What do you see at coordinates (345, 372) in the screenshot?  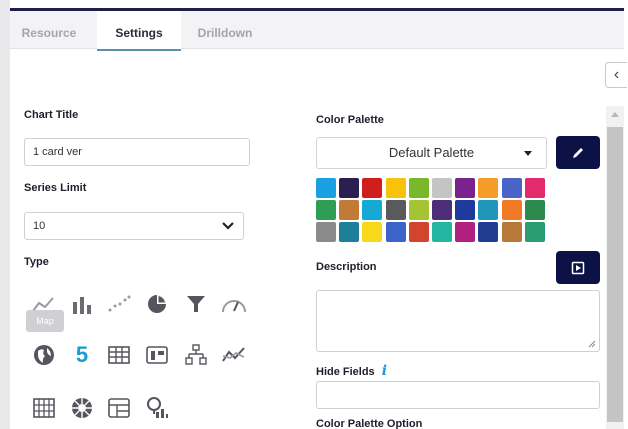 I see `hide-fields-text: Hide Fields` at bounding box center [345, 372].